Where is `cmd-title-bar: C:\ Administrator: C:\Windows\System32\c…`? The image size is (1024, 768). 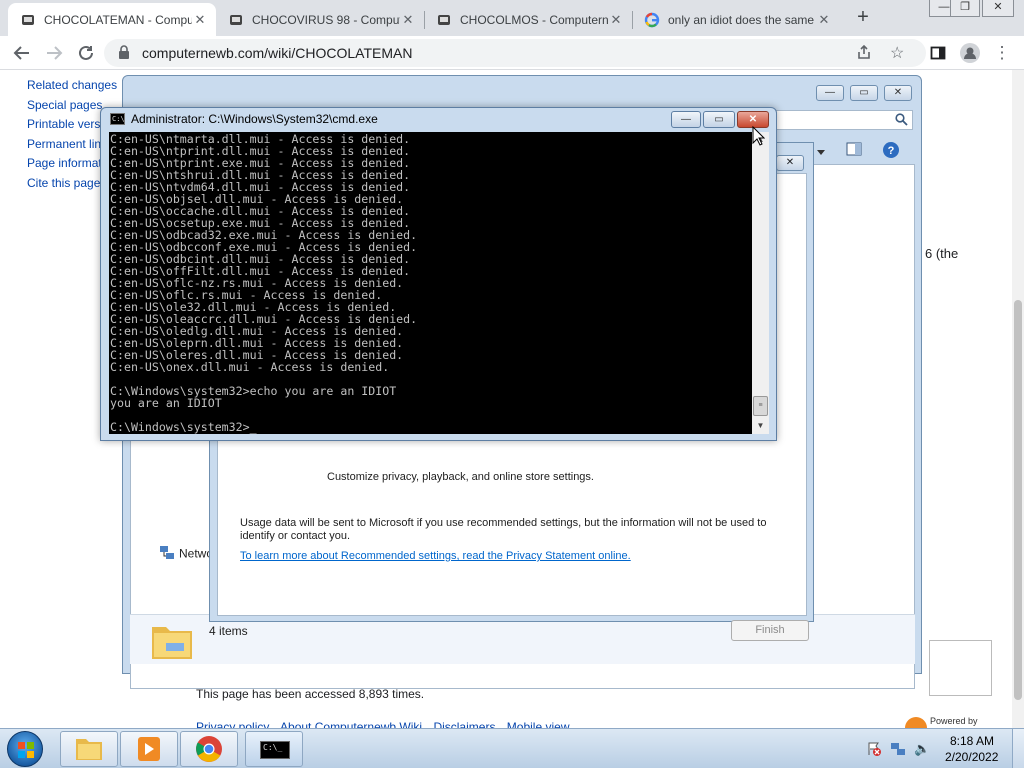
cmd-title-bar: C:\ Administrator: C:\Windows\System32\c… is located at coordinates (438, 120).